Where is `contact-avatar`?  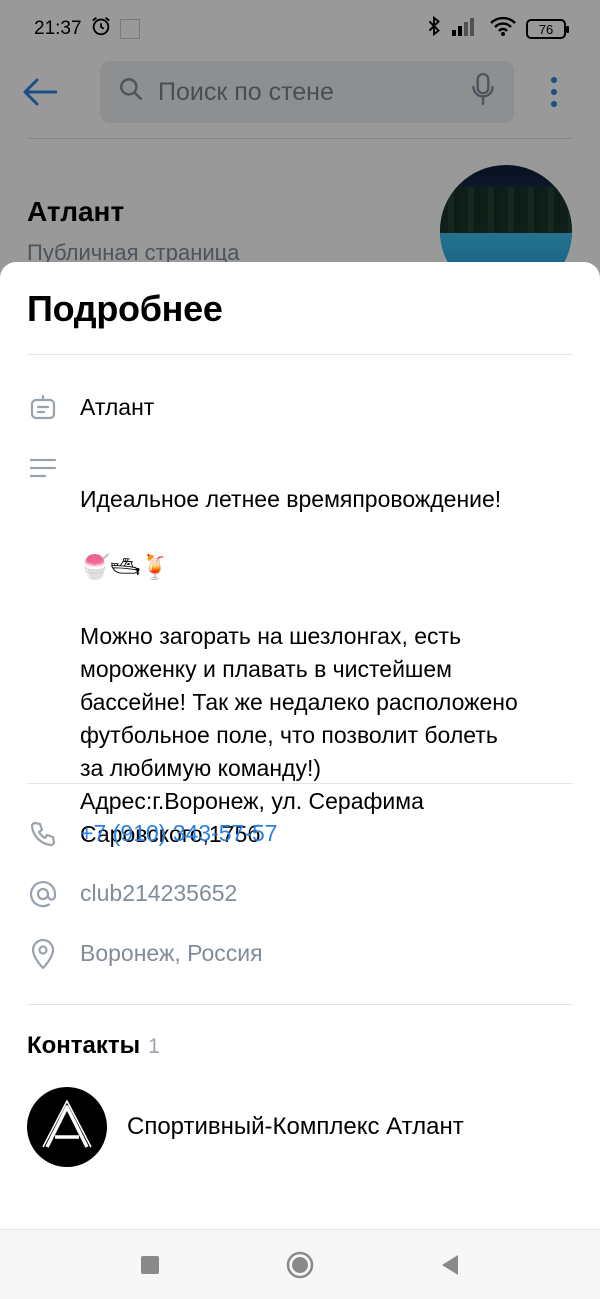
contact-avatar is located at coordinates (67, 1127).